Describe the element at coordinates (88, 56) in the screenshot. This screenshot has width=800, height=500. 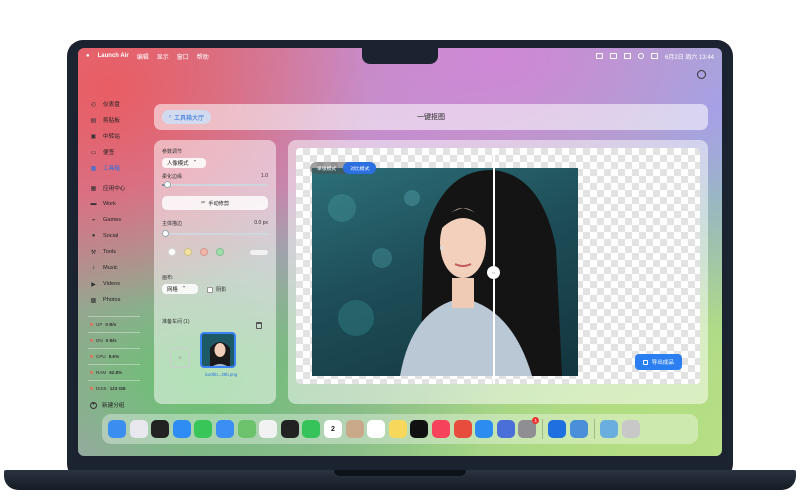
I see `apple-icon: ●` at that location.